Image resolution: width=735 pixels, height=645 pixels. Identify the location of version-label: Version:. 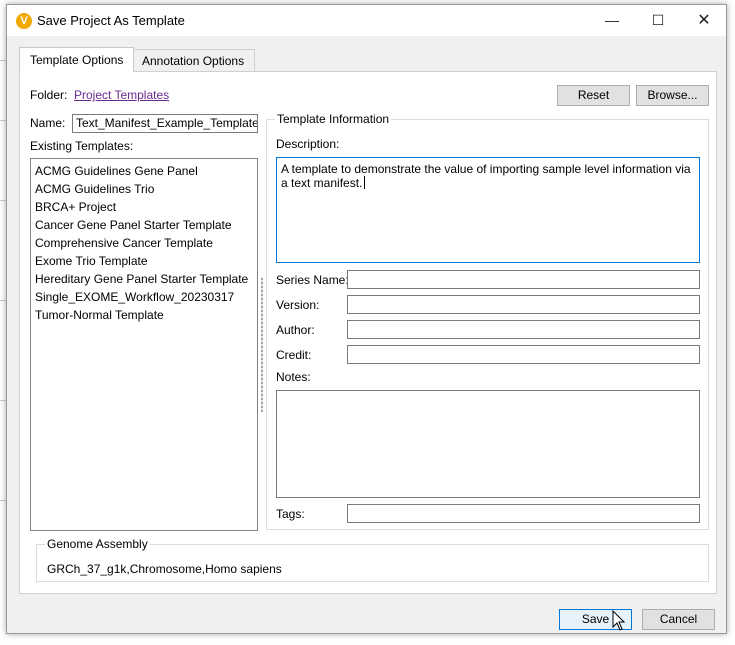
(298, 305).